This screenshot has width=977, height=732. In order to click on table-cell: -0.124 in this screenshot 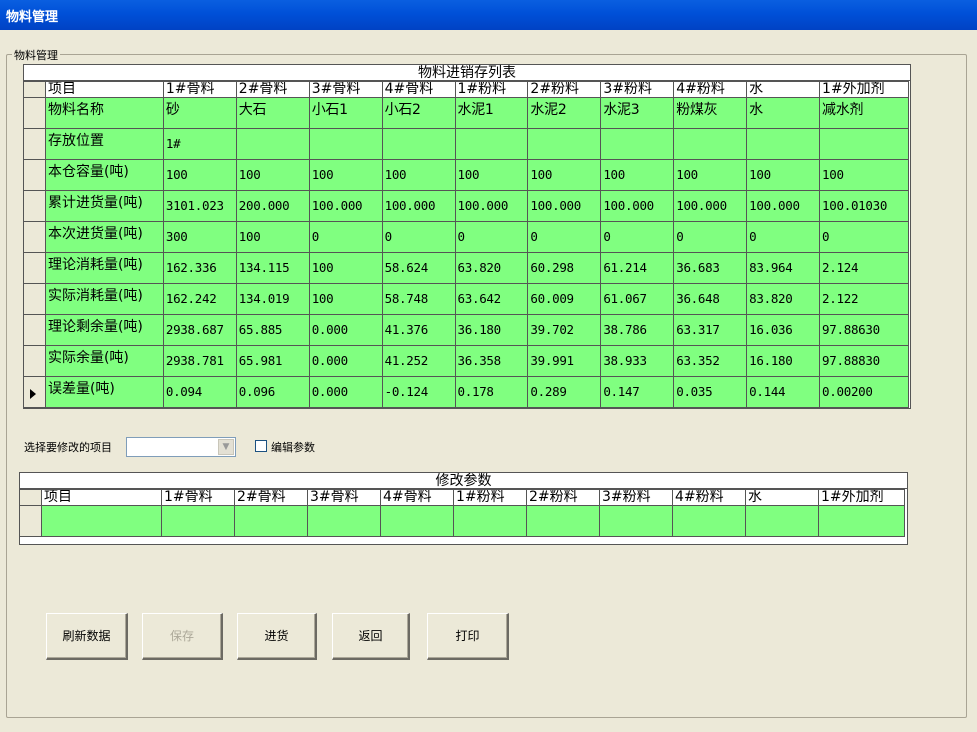, I will do `click(418, 392)`.